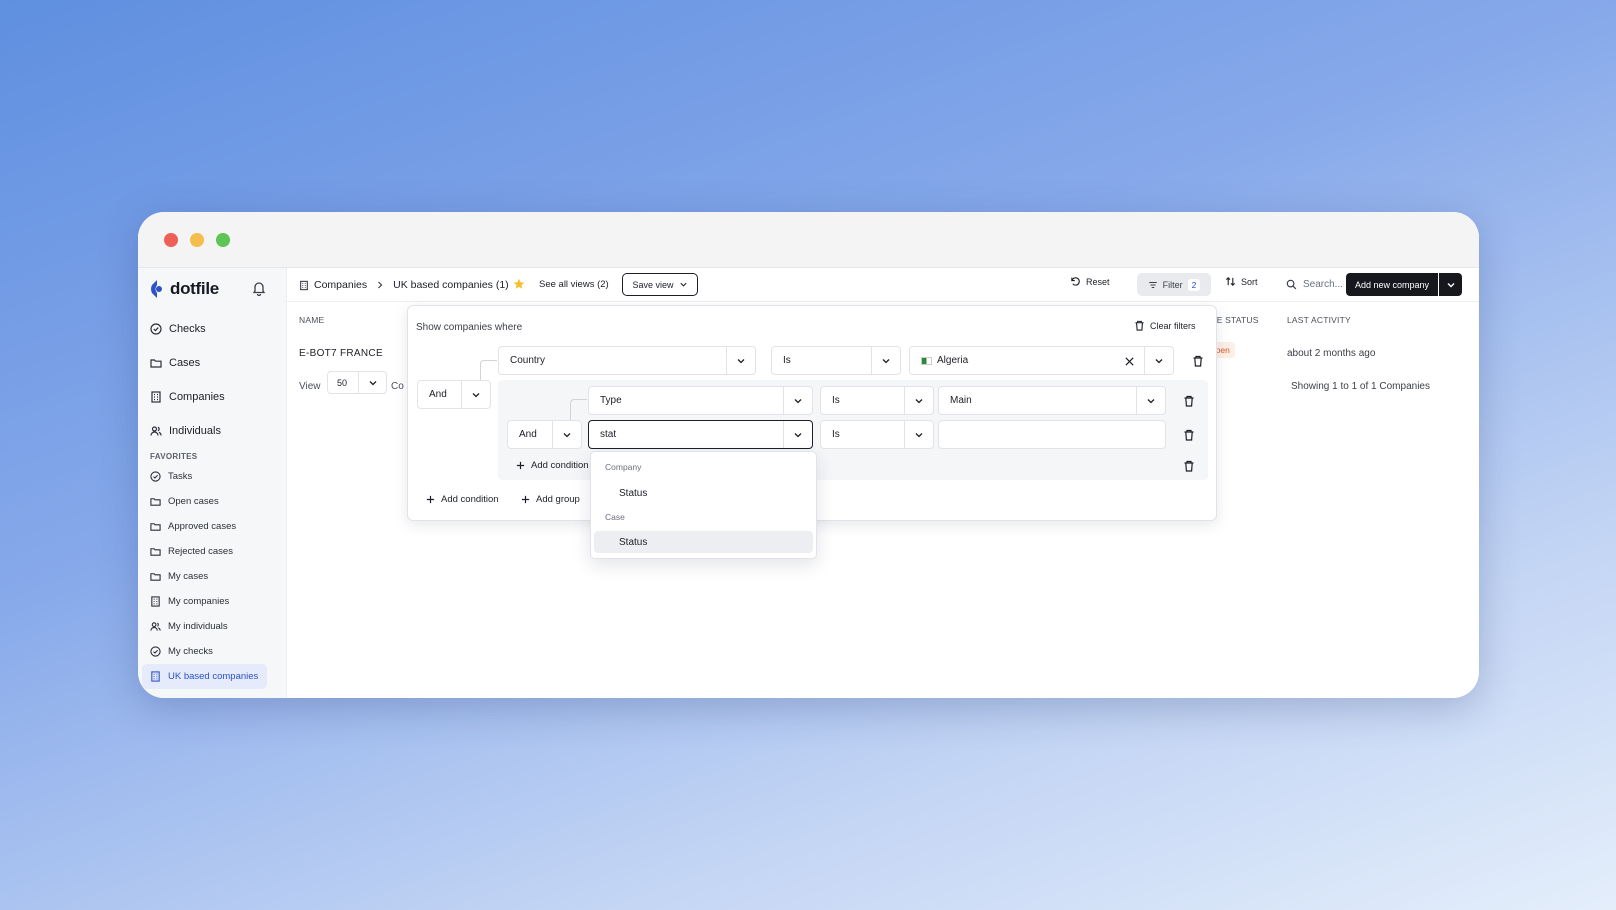  Describe the element at coordinates (1230, 281) in the screenshot. I see `sort-icon` at that location.